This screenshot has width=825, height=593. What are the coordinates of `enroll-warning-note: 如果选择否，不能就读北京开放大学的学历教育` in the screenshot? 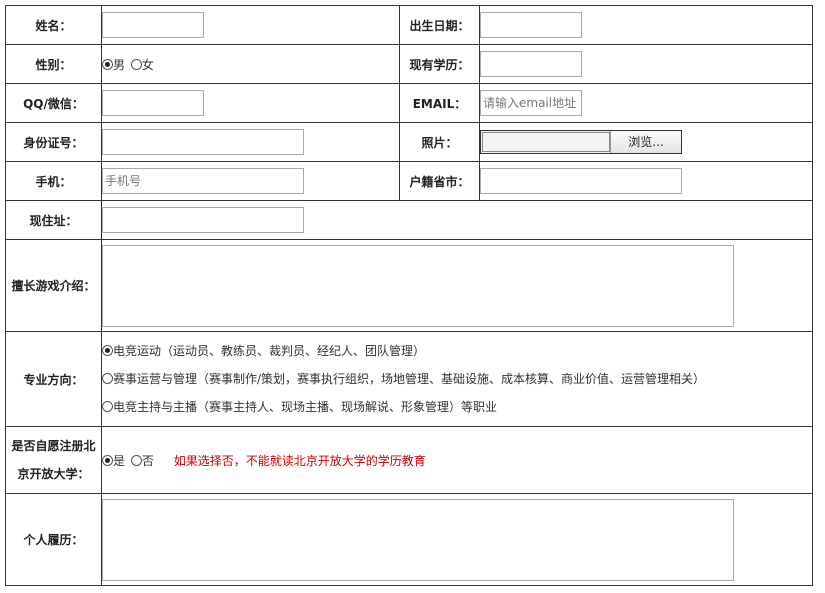 It's located at (299, 460).